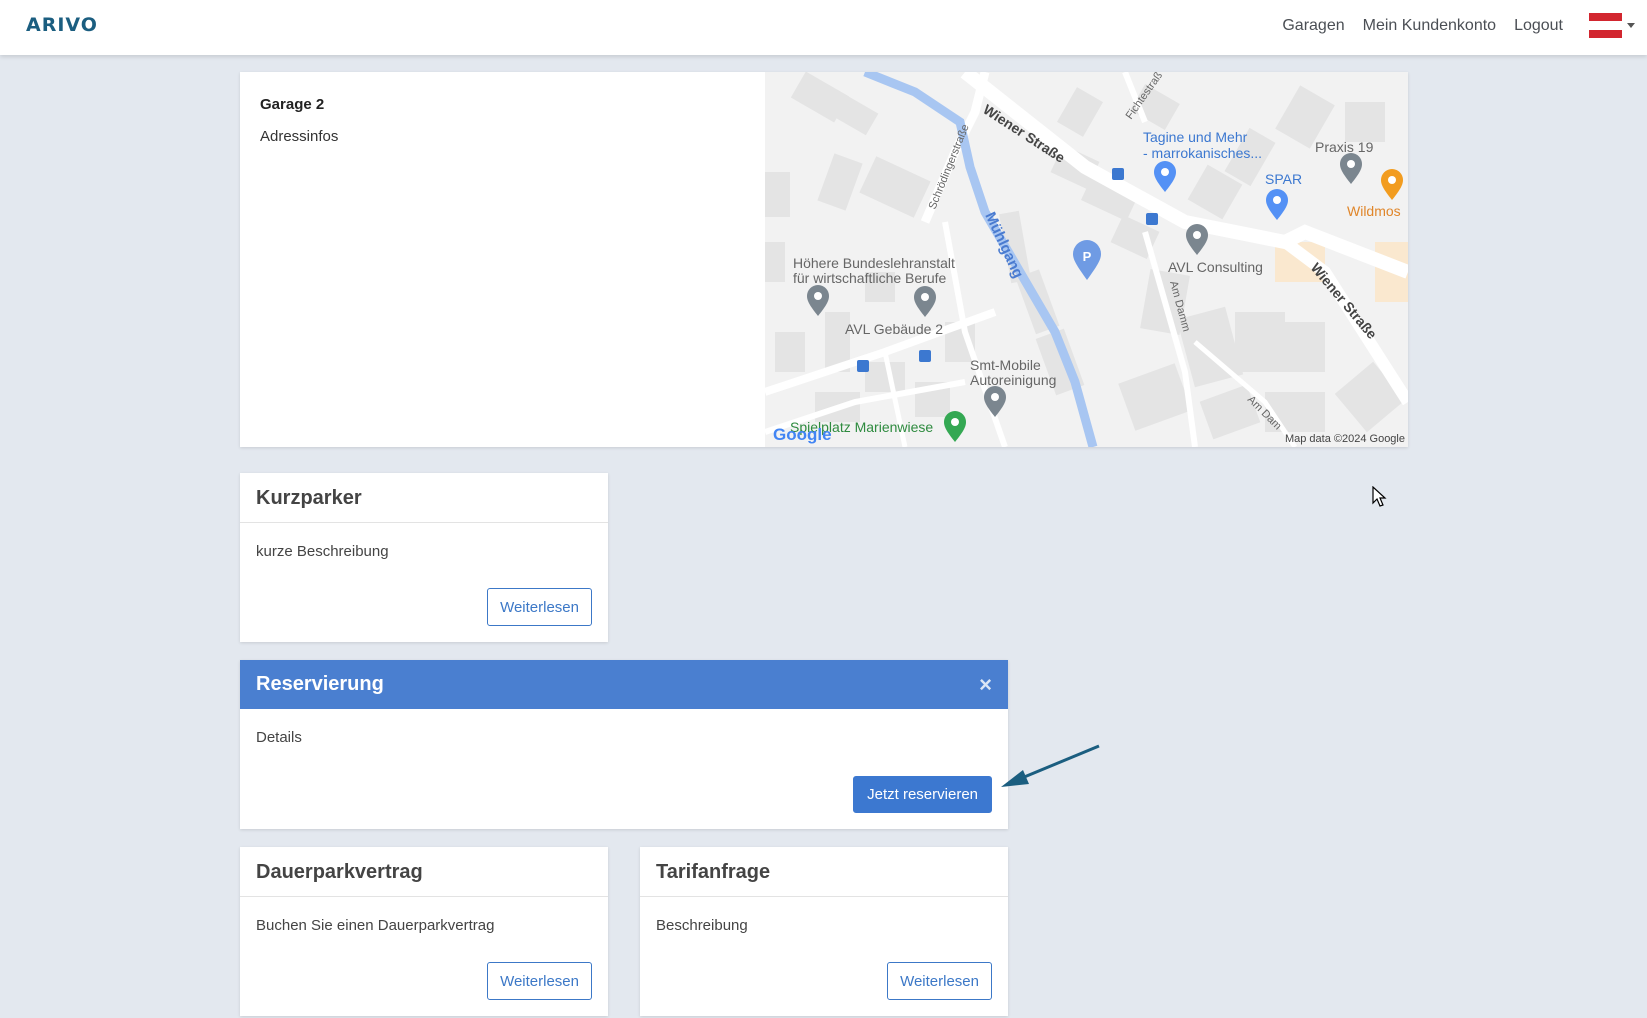 The width and height of the screenshot is (1647, 1018). What do you see at coordinates (985, 685) in the screenshot?
I see `close-icon: ×` at bounding box center [985, 685].